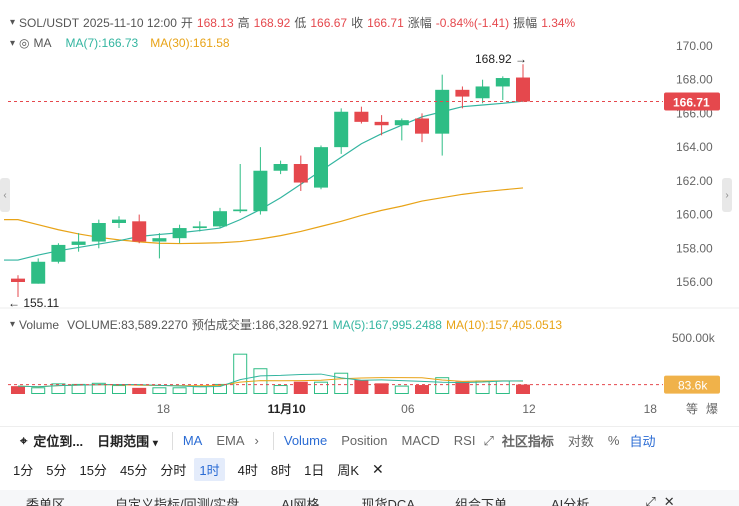 Image resolution: width=739 pixels, height=506 pixels. I want to click on interval-15m: 15分, so click(92, 469).